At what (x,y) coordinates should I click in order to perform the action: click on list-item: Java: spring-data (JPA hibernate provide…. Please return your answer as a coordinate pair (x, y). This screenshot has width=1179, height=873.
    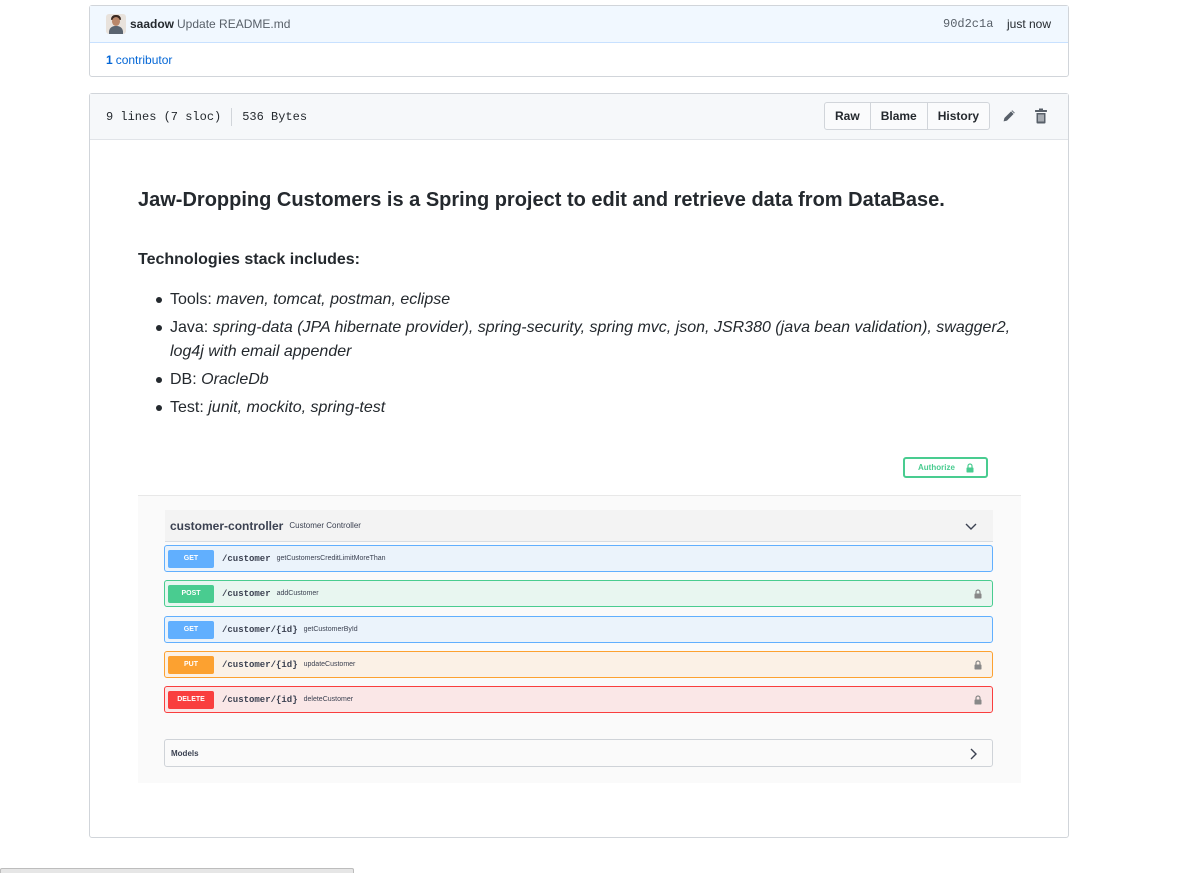
    Looking at the image, I should click on (592, 340).